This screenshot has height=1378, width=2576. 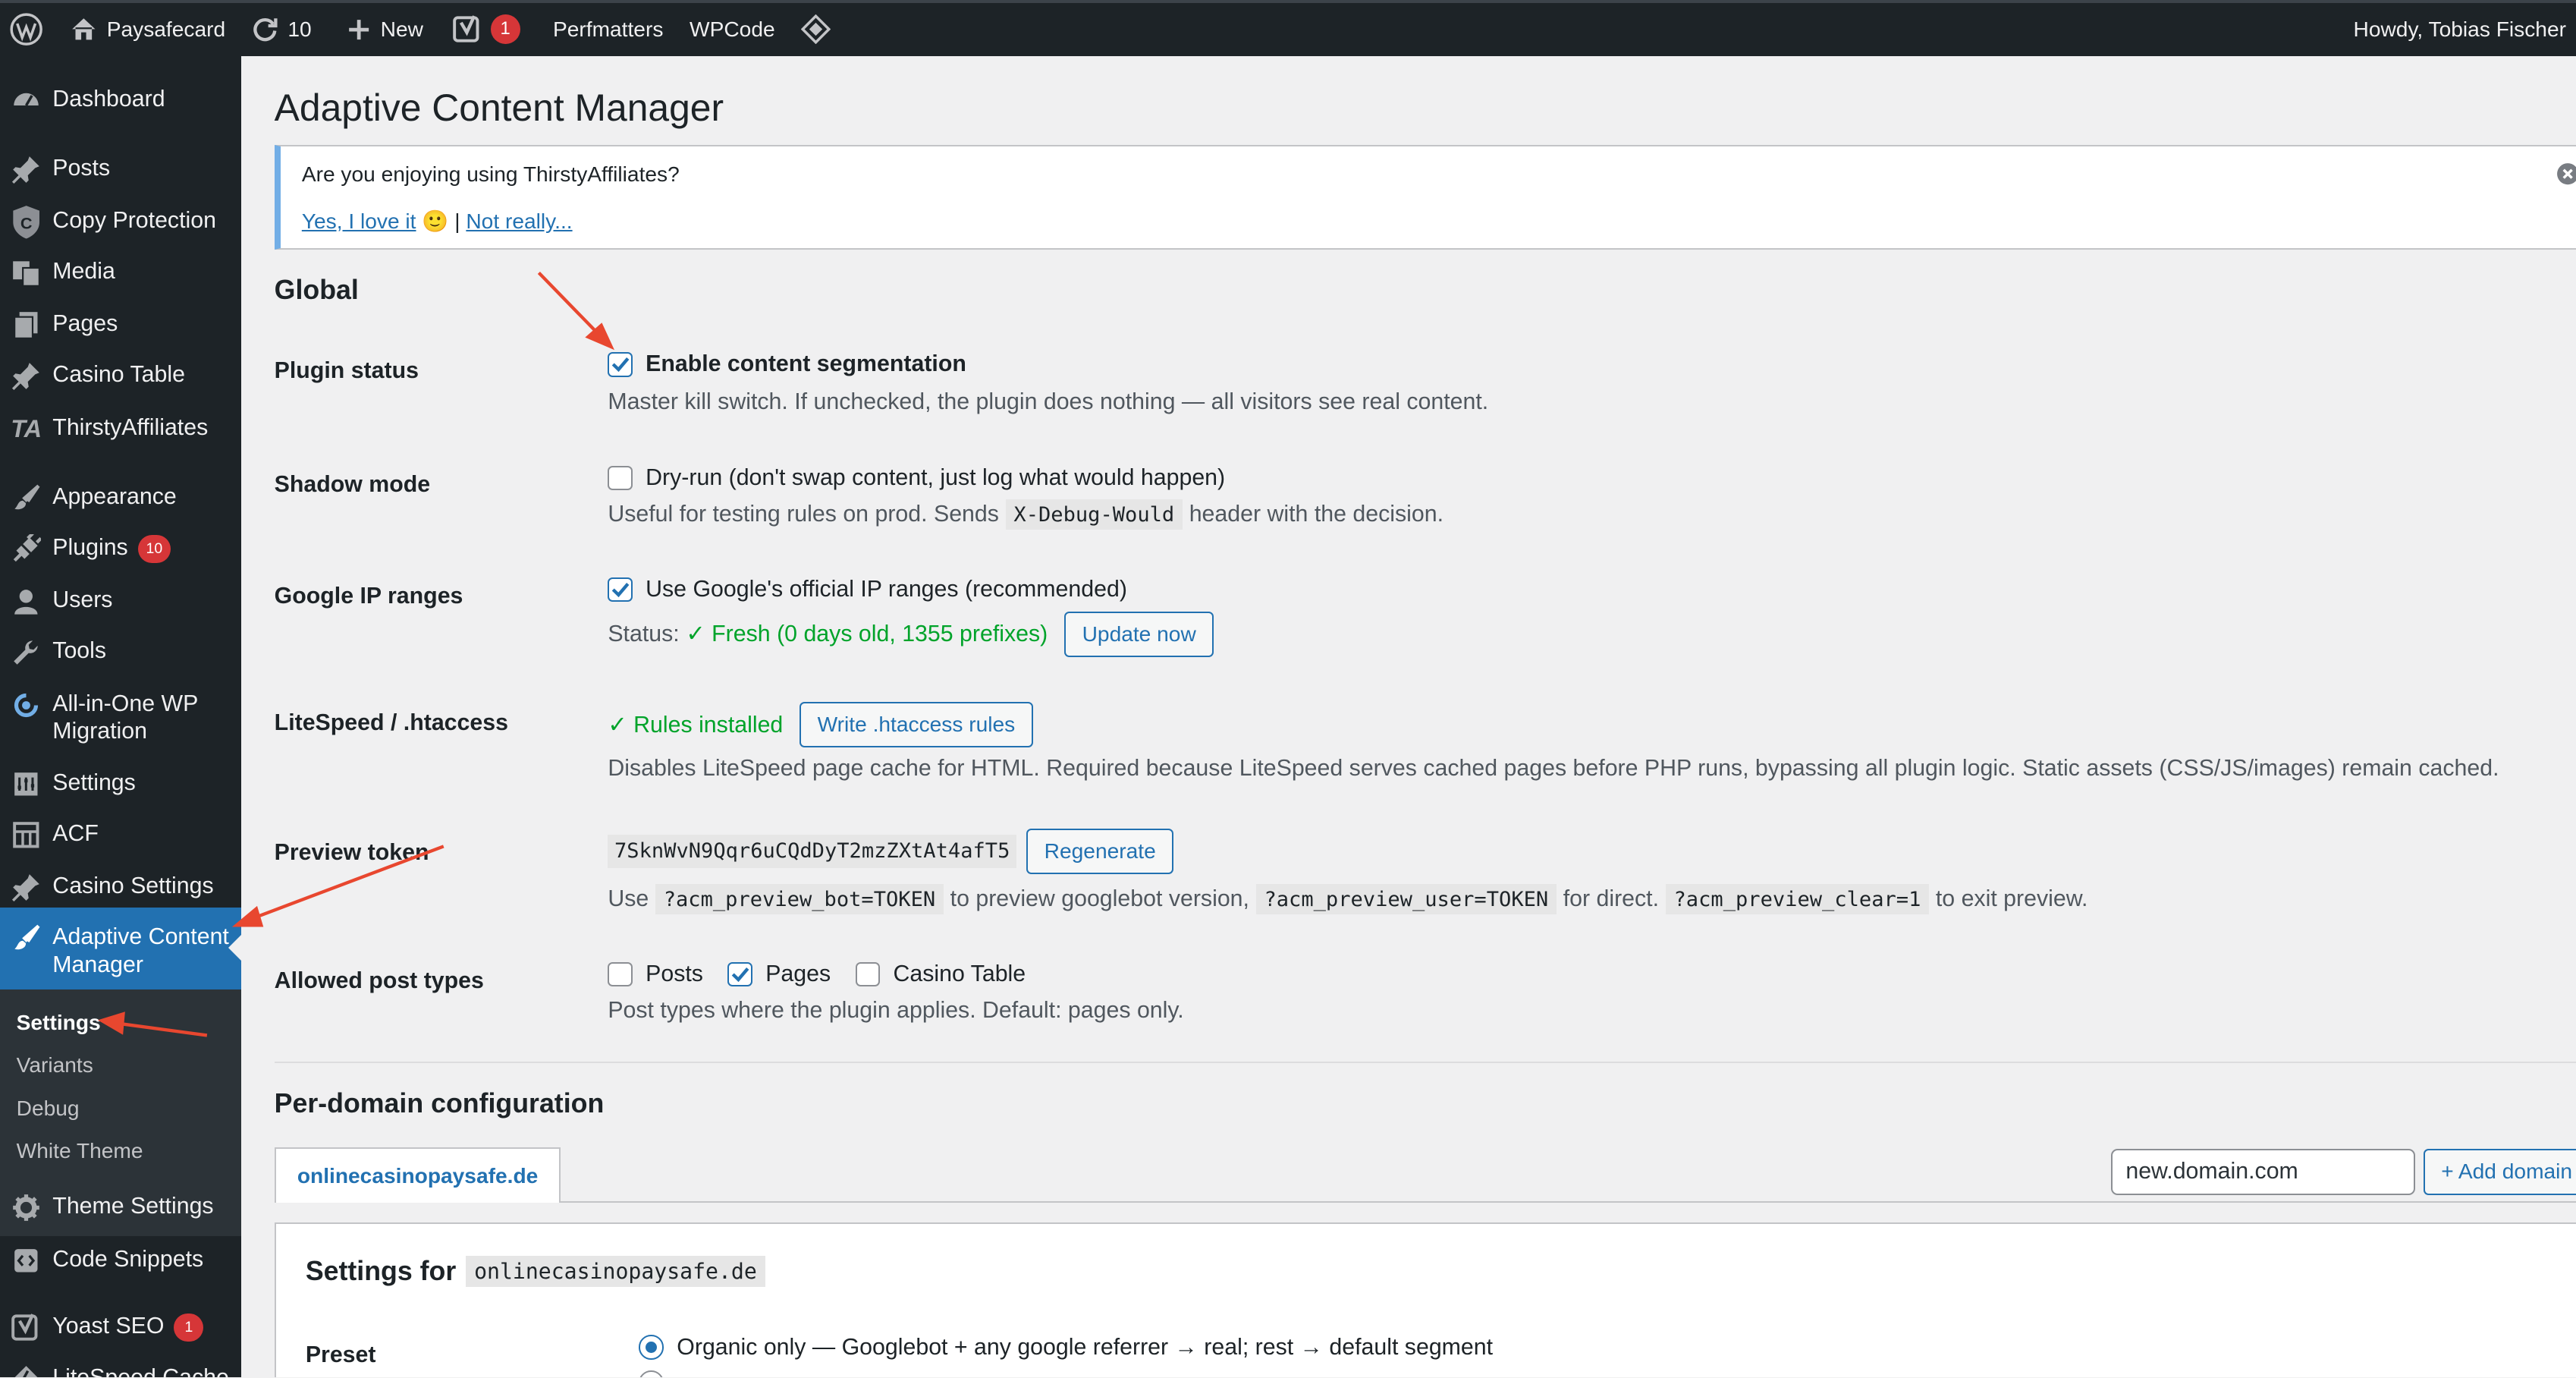 What do you see at coordinates (29, 29) in the screenshot?
I see `wordpress-logo-icon` at bounding box center [29, 29].